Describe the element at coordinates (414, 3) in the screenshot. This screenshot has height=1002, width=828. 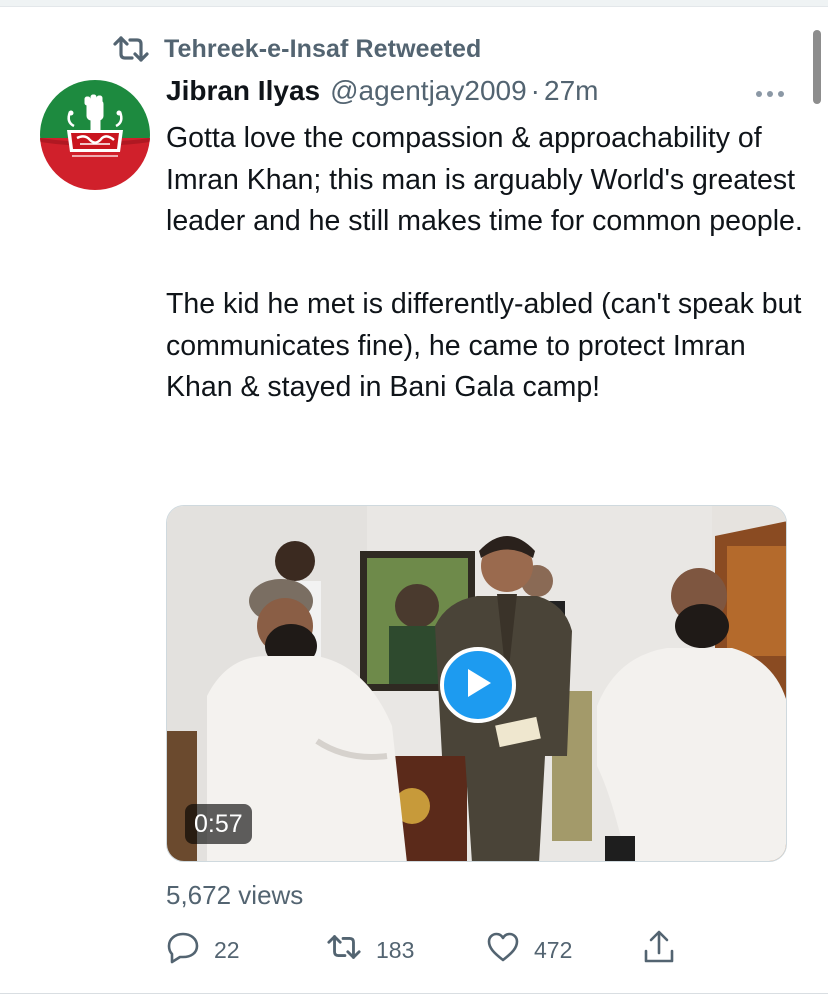
I see `top-divider` at that location.